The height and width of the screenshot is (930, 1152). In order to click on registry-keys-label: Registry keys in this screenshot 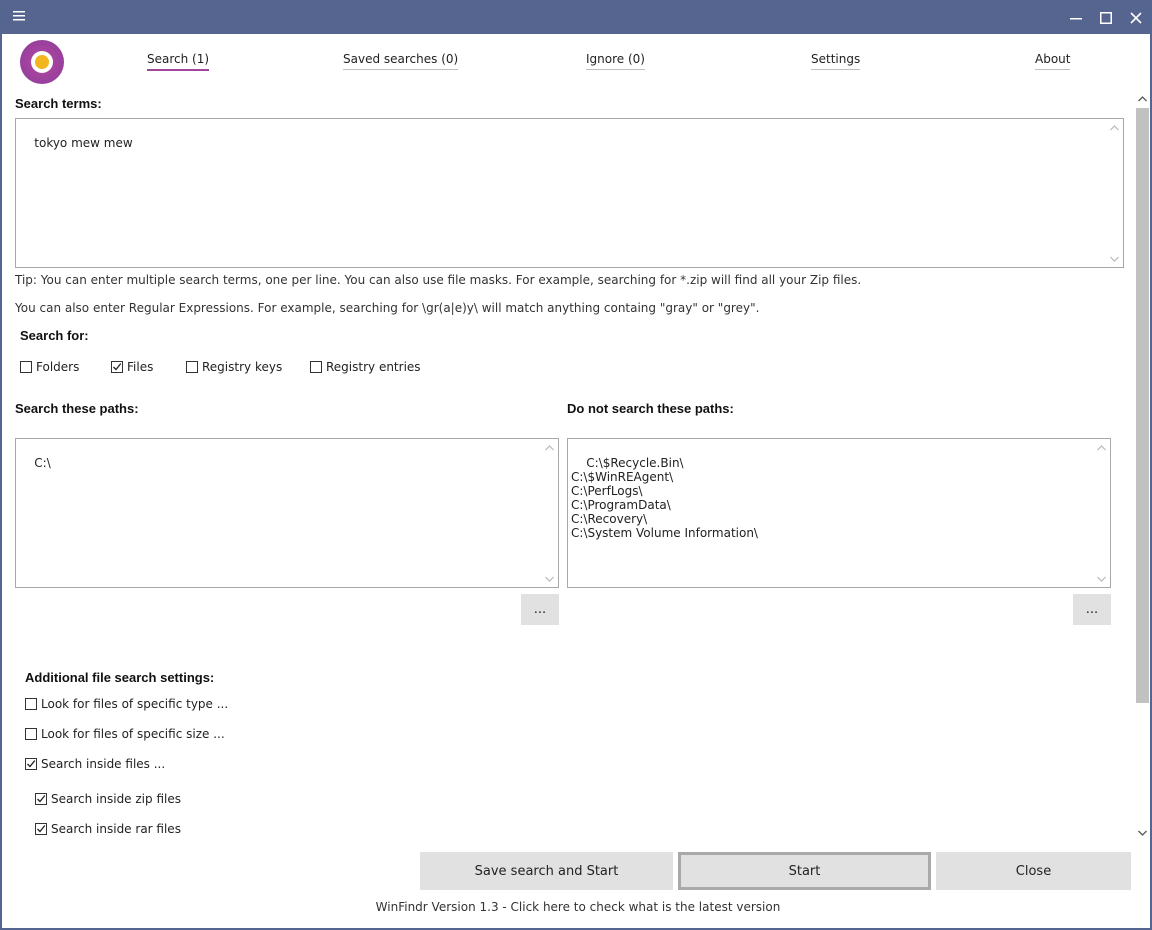, I will do `click(242, 367)`.